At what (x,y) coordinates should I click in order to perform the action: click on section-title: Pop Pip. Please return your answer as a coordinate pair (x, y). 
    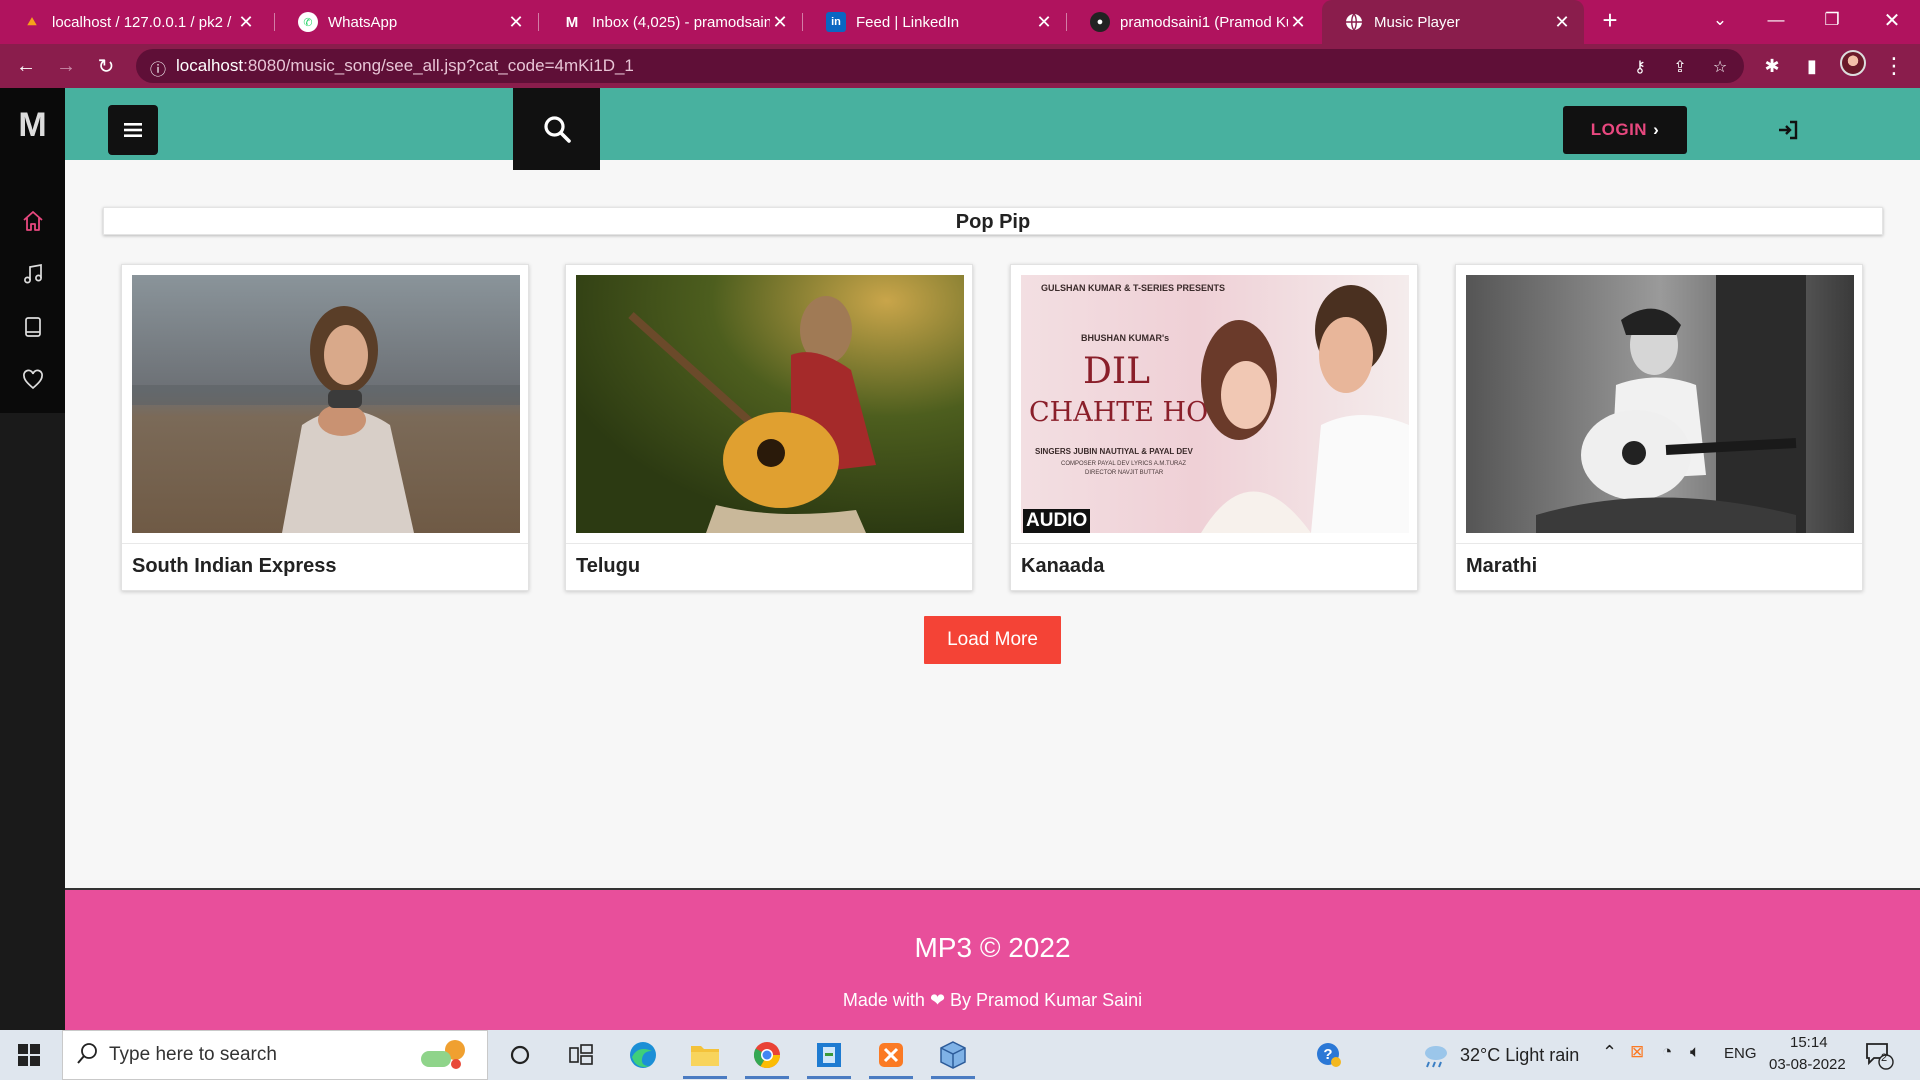
    Looking at the image, I should click on (993, 221).